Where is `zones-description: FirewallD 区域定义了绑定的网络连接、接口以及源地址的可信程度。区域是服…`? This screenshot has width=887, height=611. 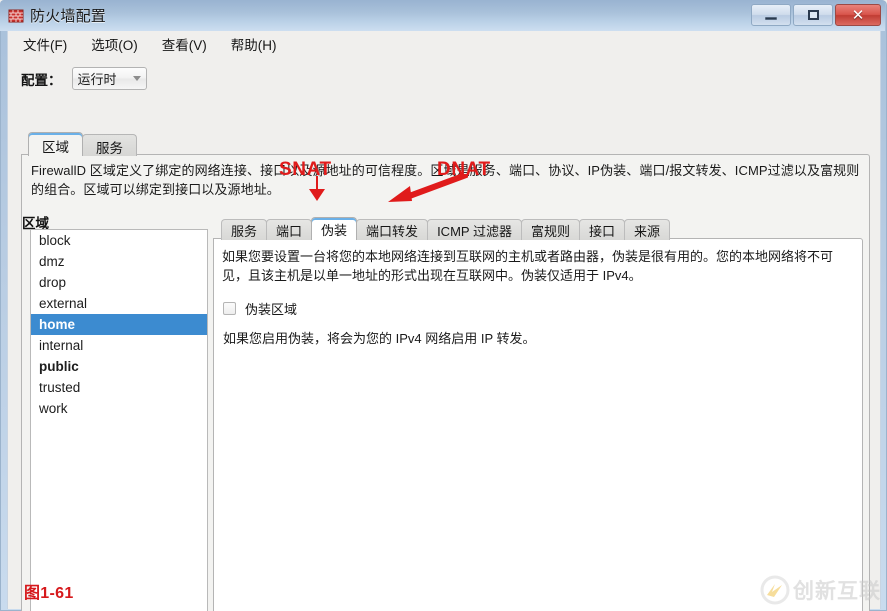 zones-description: FirewallD 区域定义了绑定的网络连接、接口以及源地址的可信程度。区域是服… is located at coordinates (445, 180).